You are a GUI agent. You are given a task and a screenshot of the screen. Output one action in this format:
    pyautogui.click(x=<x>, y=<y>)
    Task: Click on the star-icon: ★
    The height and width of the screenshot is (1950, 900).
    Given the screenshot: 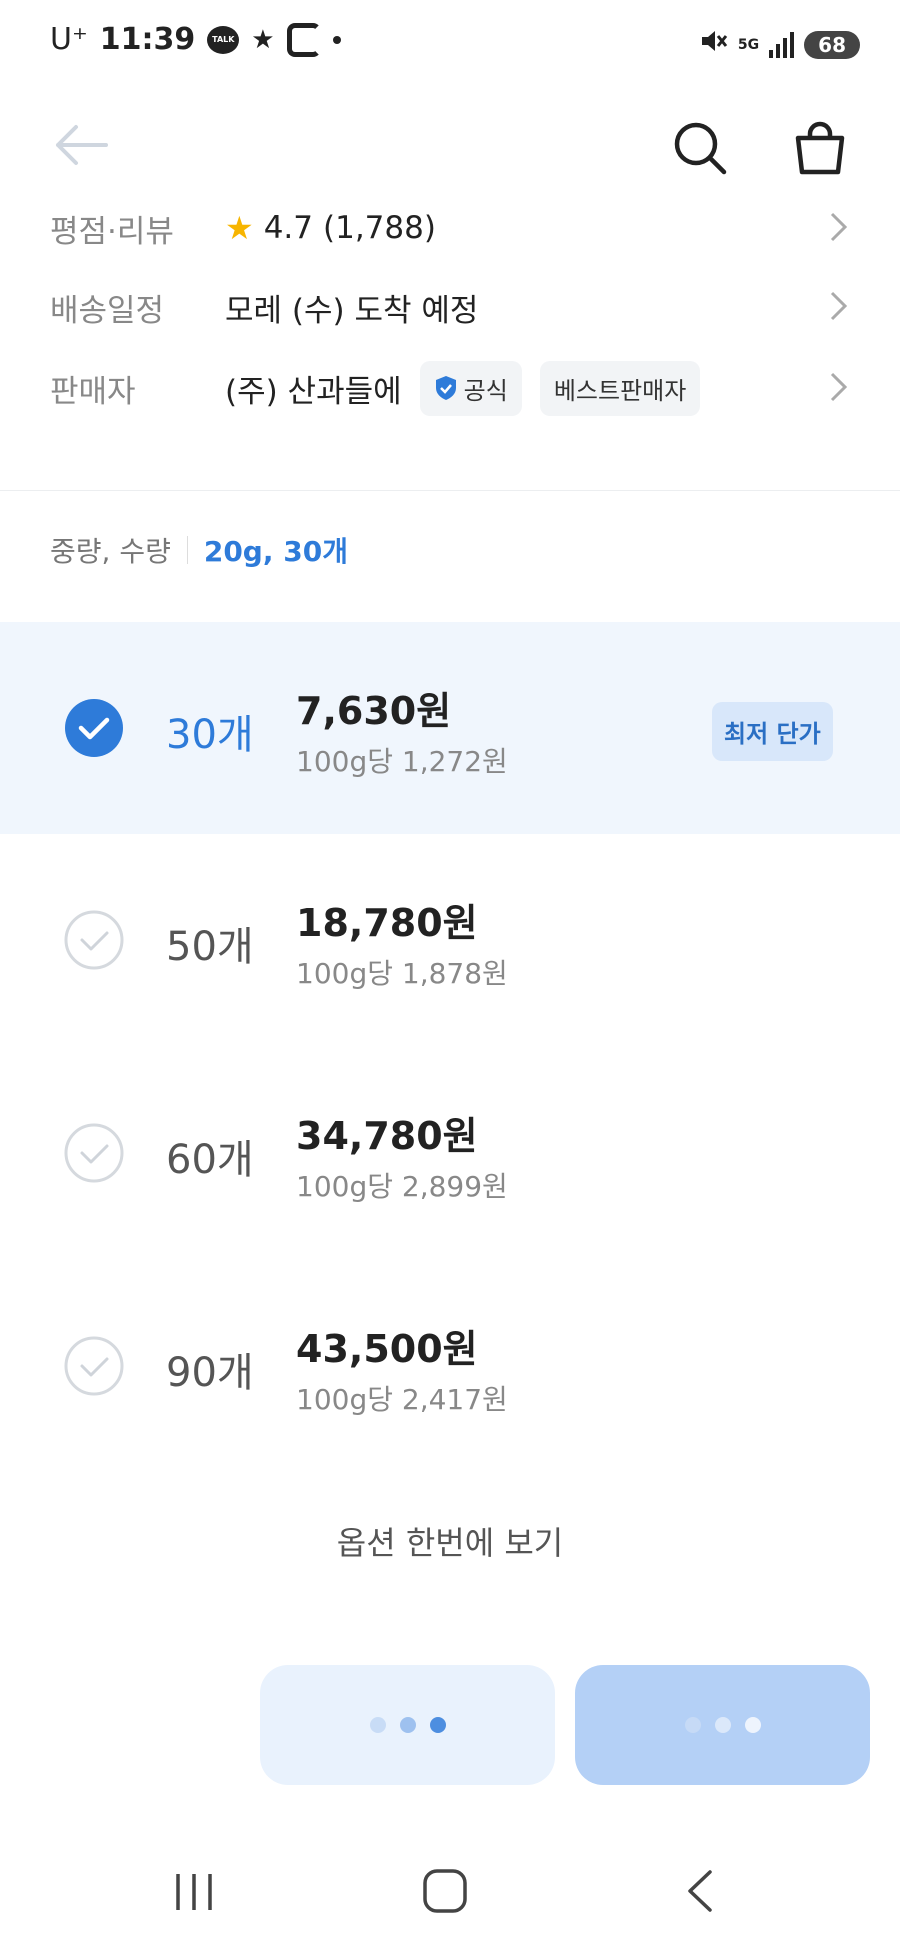 What is the action you would take?
    pyautogui.click(x=239, y=228)
    